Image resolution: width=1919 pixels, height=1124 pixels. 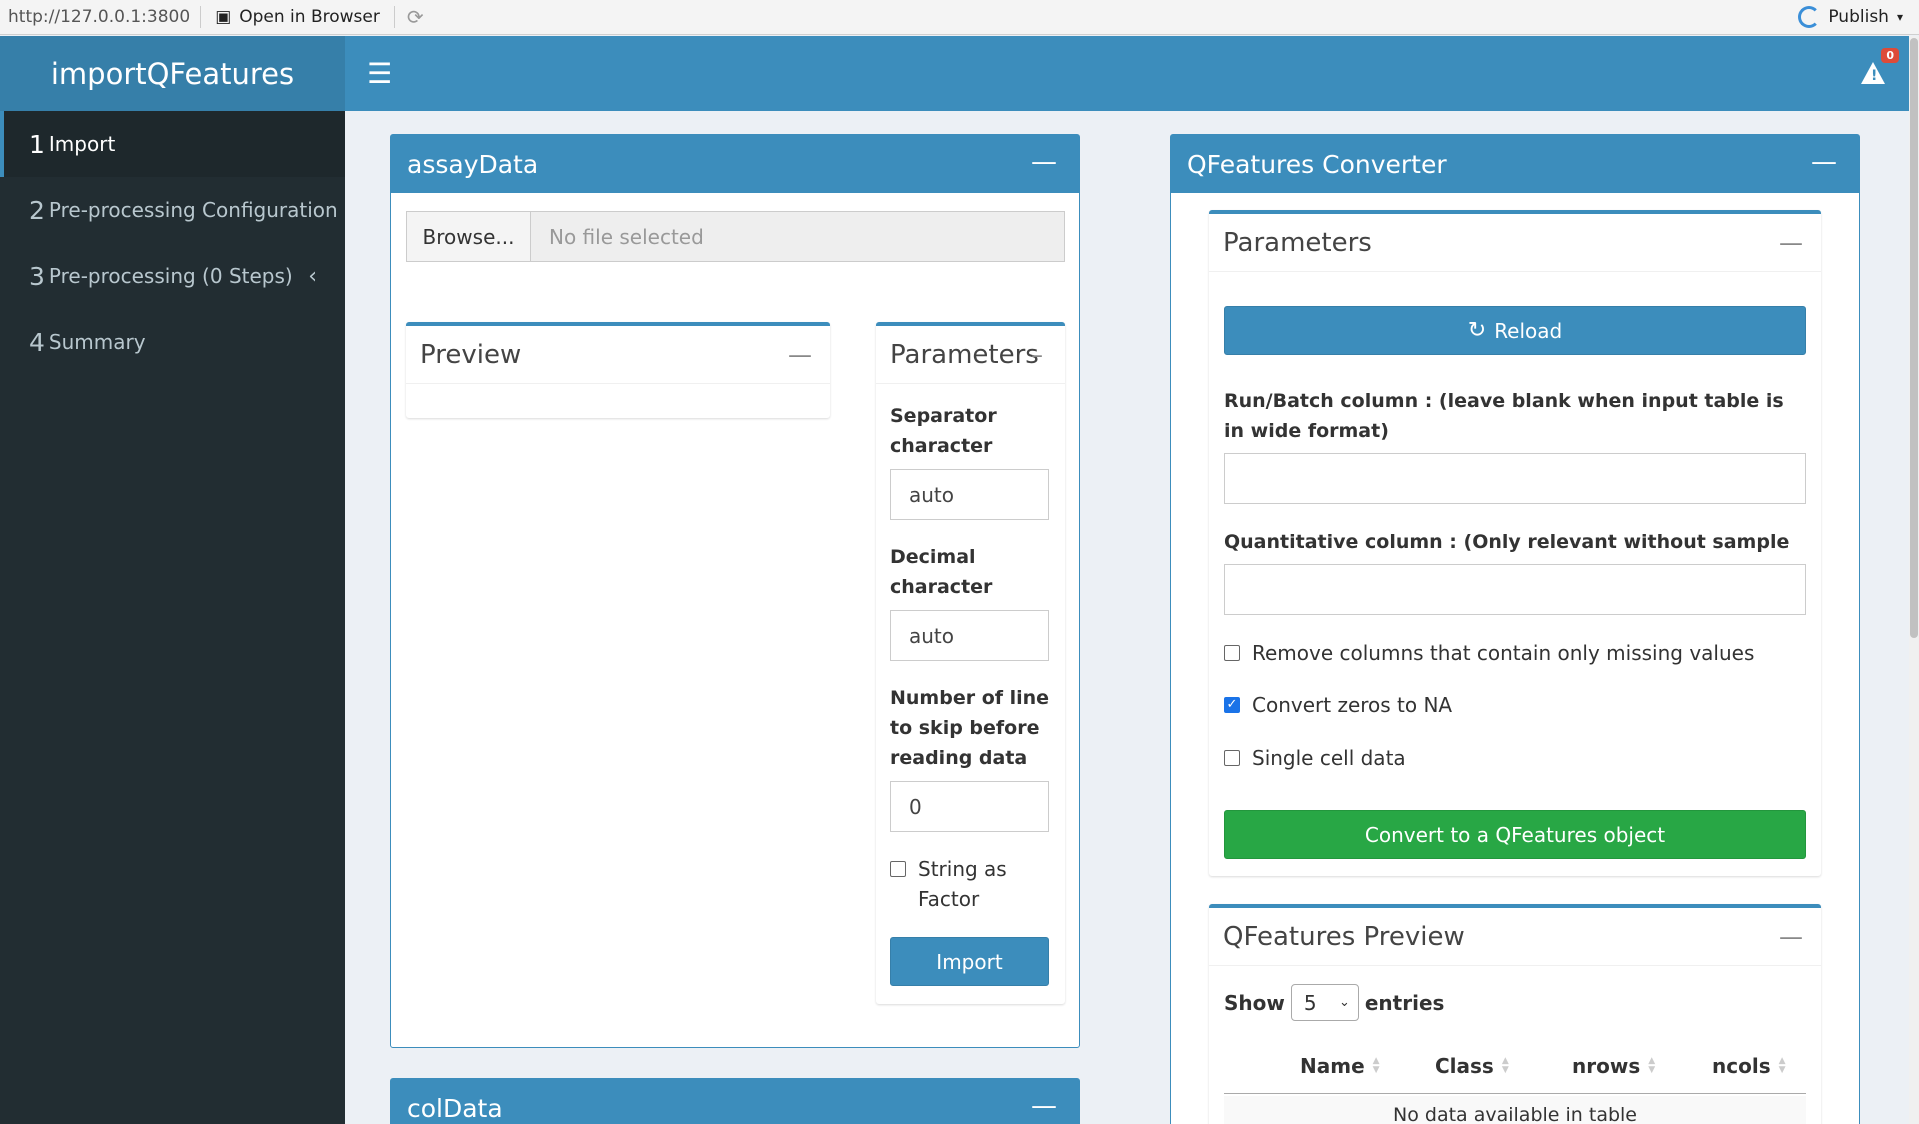 I want to click on qfeatures-preview-title: QFeatures Preview, so click(x=1344, y=936).